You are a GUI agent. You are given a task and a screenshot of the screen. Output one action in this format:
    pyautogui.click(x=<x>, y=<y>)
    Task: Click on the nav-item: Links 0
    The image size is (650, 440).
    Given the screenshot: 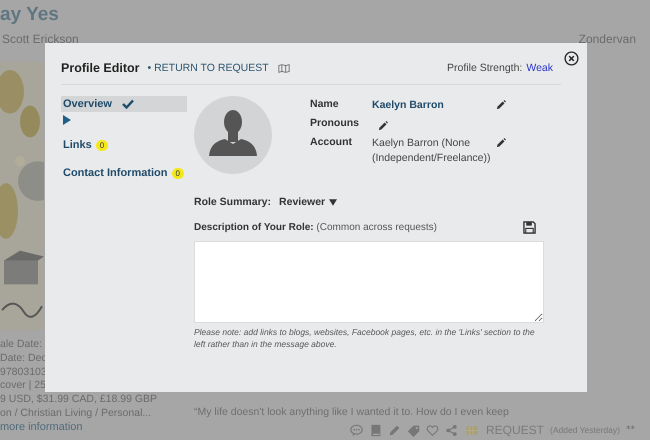 What is the action you would take?
    pyautogui.click(x=124, y=145)
    